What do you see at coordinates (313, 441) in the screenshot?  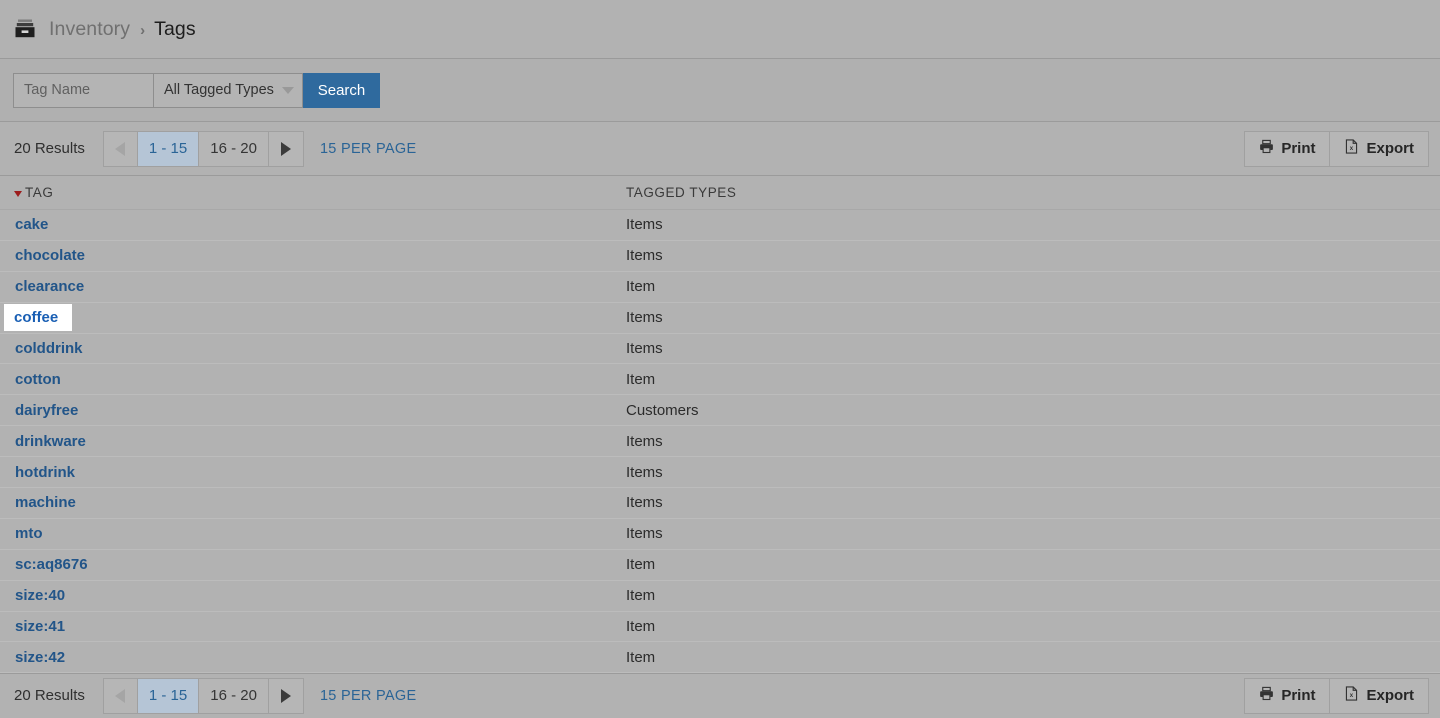 I see `table-cell-tag: drinkware` at bounding box center [313, 441].